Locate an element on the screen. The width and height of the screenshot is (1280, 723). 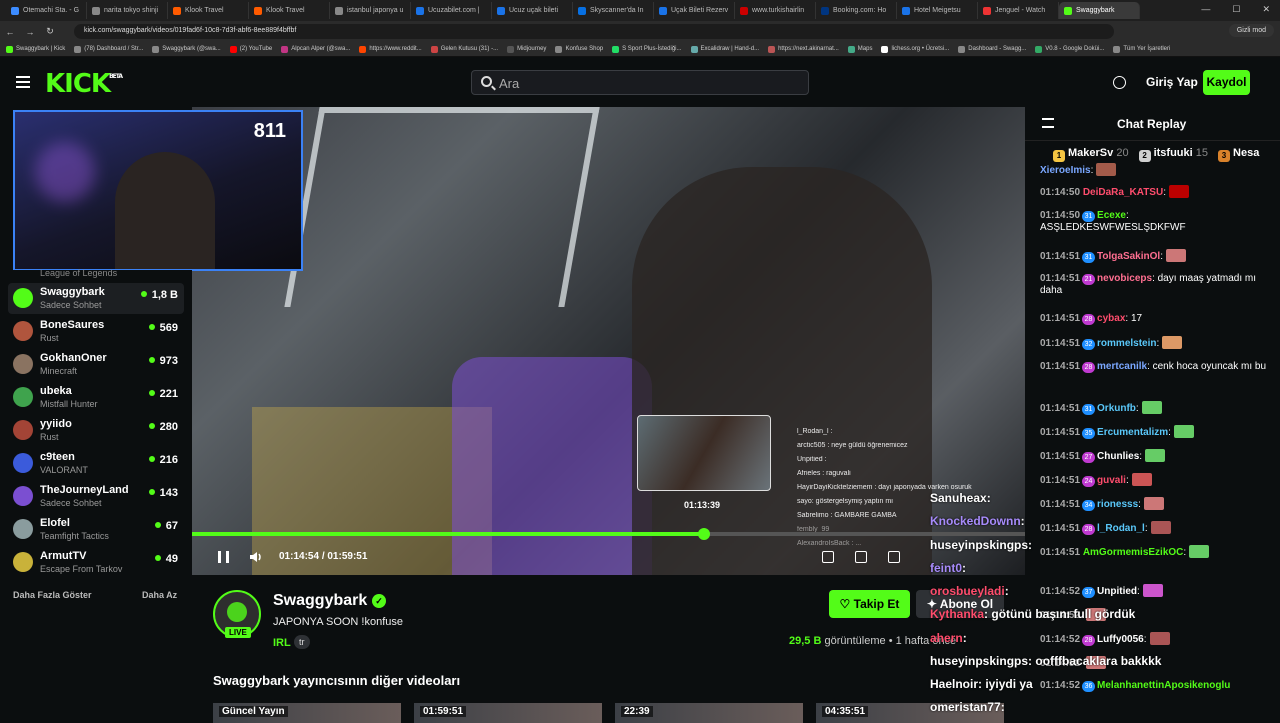
clip-icon is located at coordinates (861, 557).